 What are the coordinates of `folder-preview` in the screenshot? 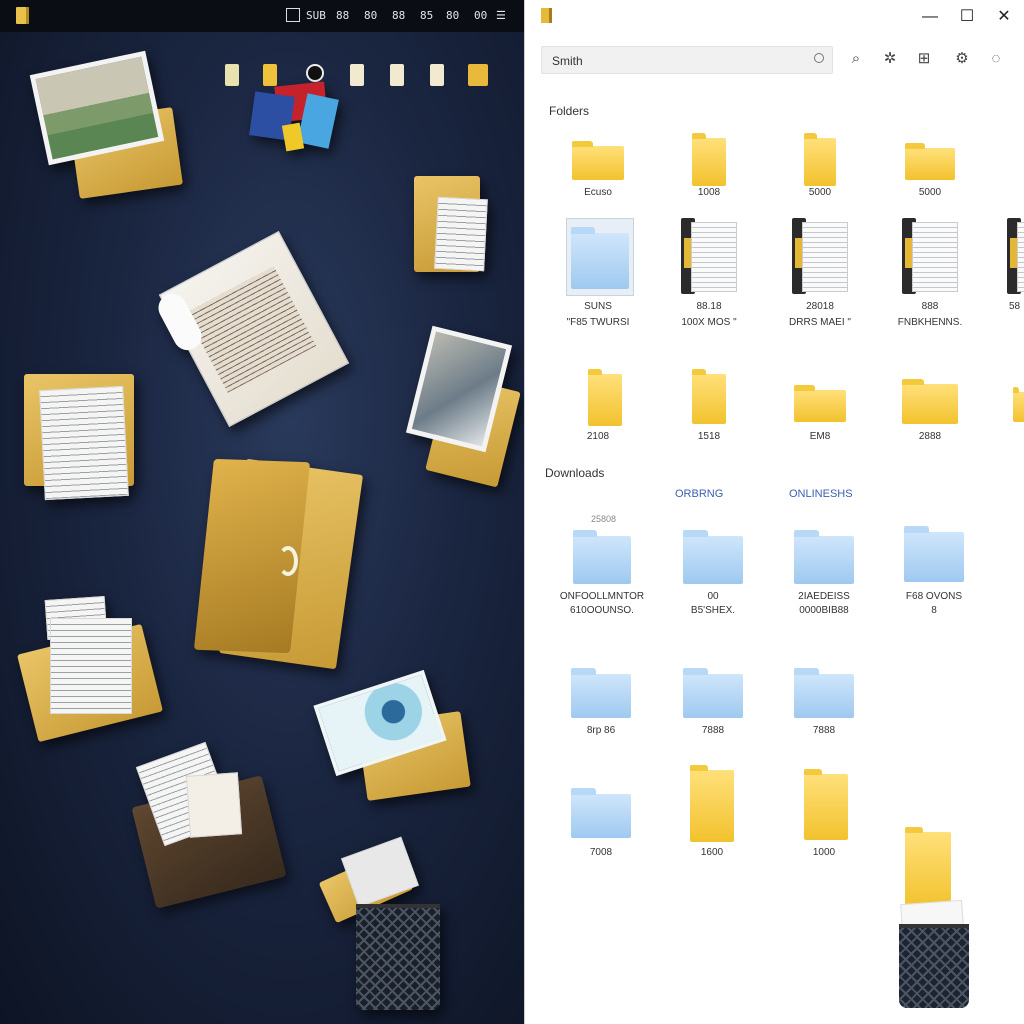 It's located at (600, 257).